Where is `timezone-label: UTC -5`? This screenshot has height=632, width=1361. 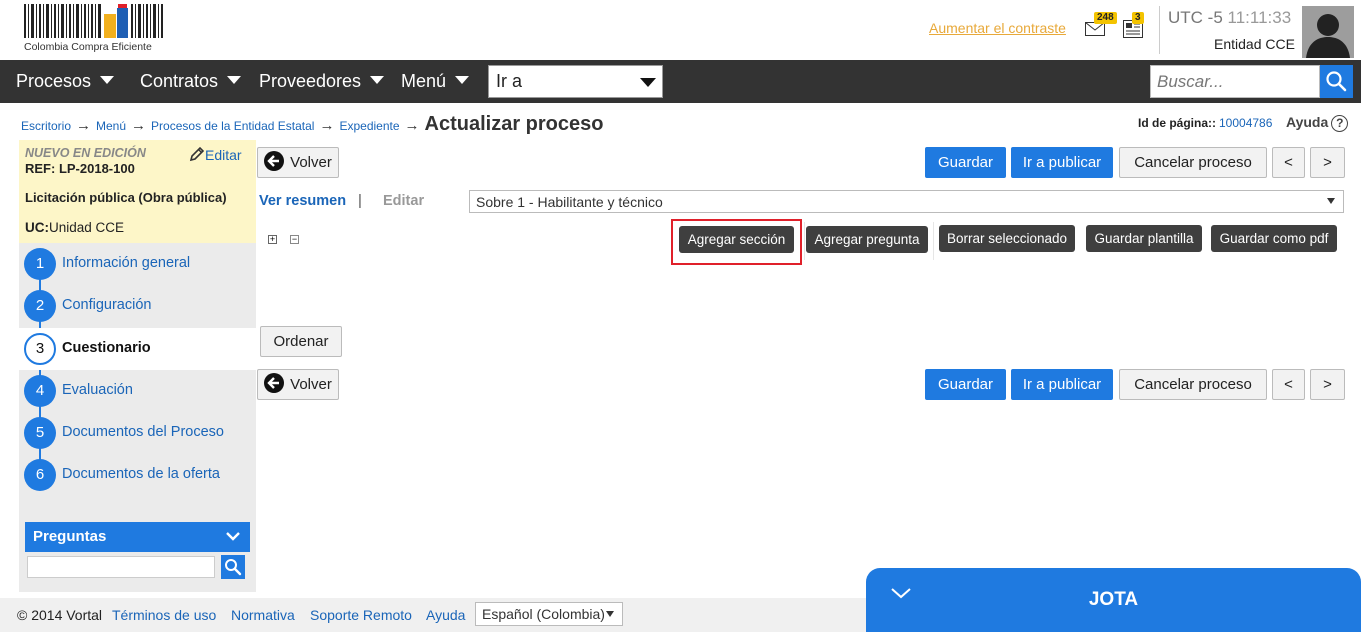
timezone-label: UTC -5 is located at coordinates (1195, 17).